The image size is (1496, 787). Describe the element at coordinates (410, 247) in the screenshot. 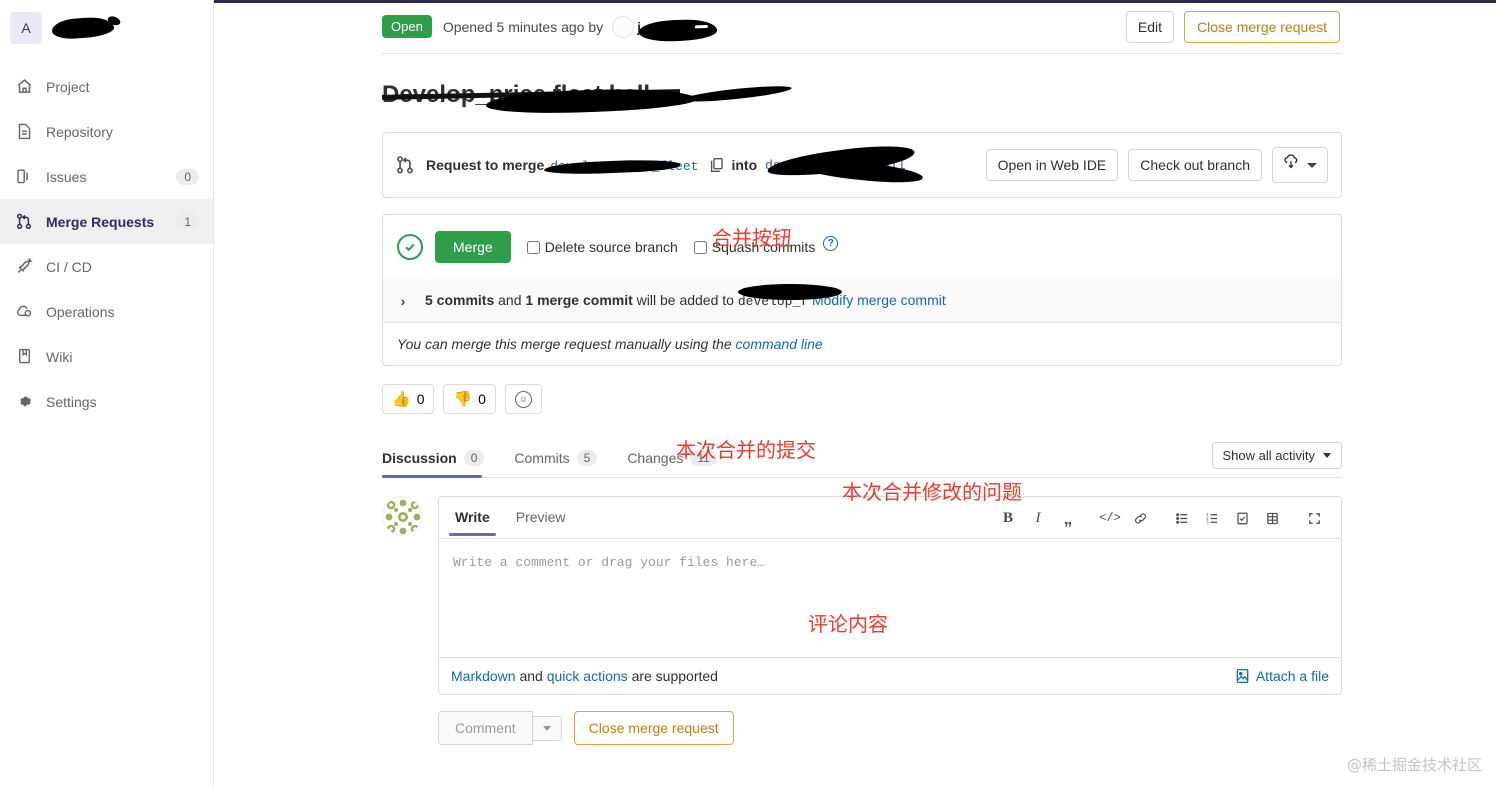

I see `check-circle-icon` at that location.